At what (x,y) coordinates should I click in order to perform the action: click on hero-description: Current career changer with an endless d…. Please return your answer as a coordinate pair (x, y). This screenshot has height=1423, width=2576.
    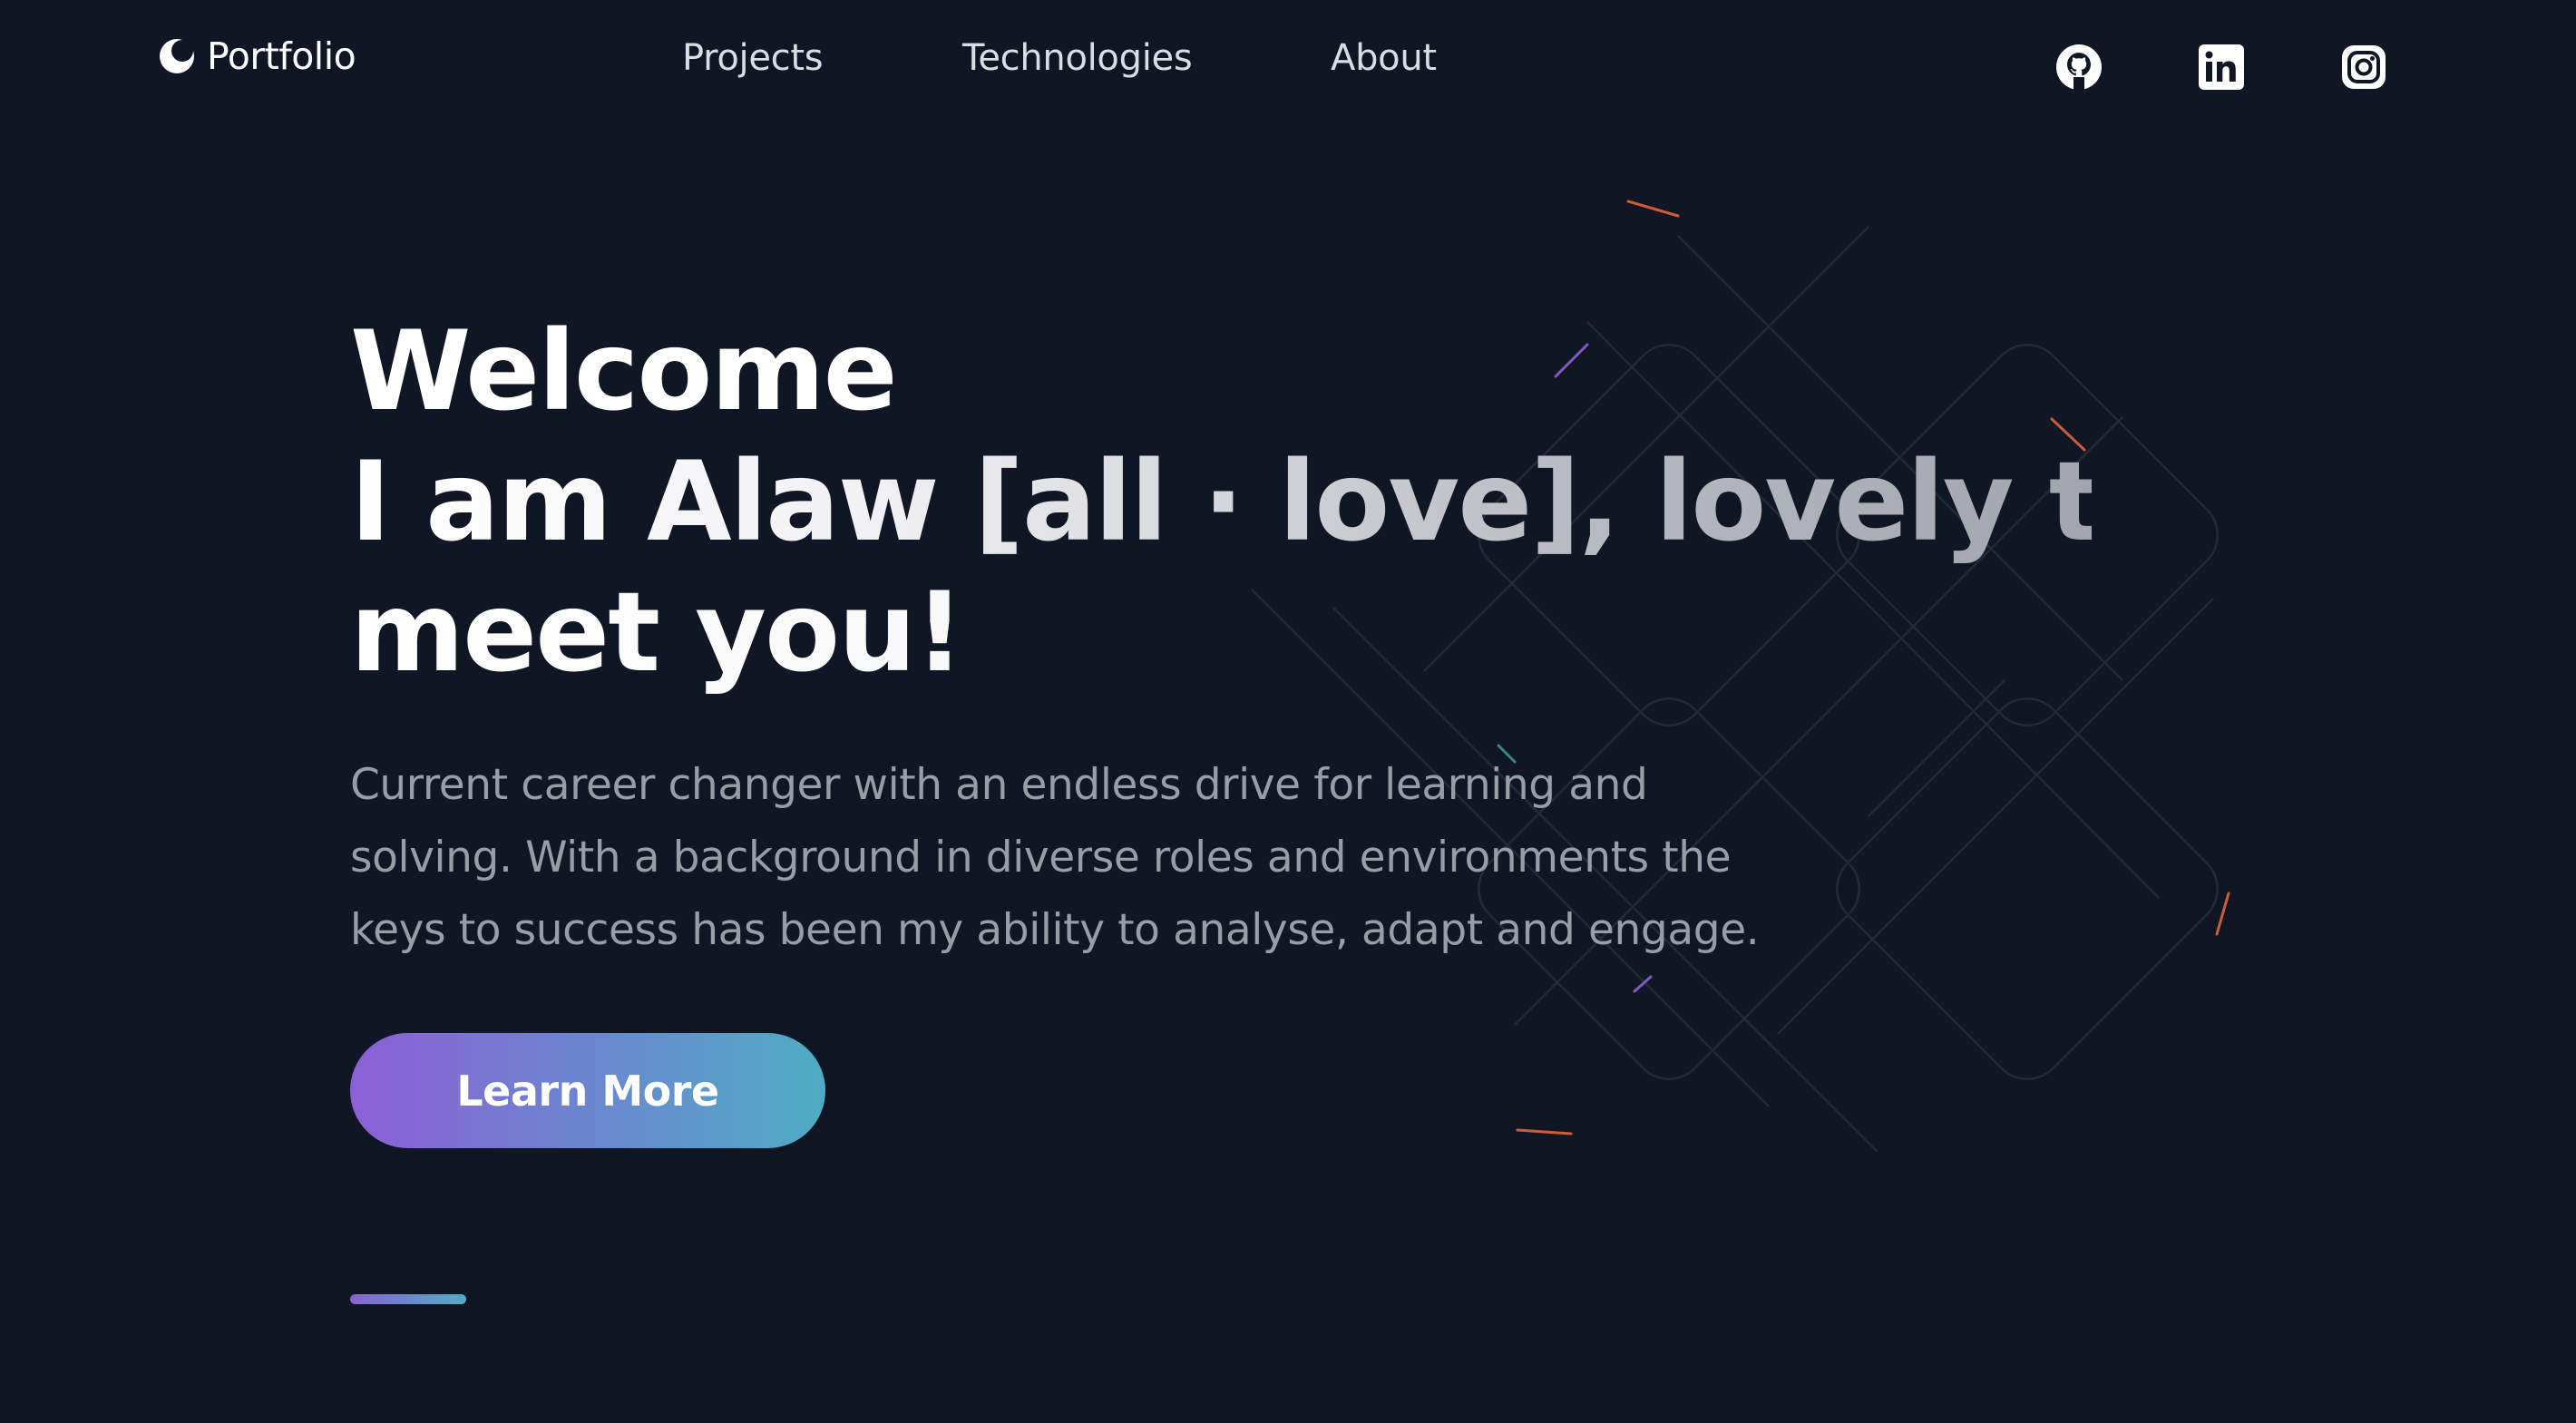
    Looking at the image, I should click on (1055, 858).